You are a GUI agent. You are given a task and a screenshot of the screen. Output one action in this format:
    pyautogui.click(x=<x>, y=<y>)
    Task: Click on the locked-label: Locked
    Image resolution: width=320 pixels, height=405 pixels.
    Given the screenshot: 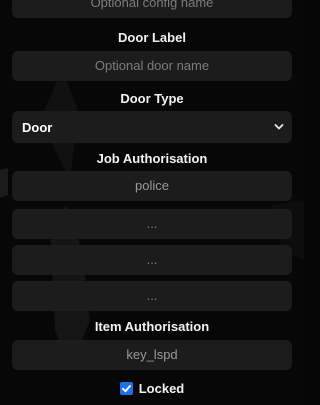 What is the action you would take?
    pyautogui.click(x=161, y=388)
    